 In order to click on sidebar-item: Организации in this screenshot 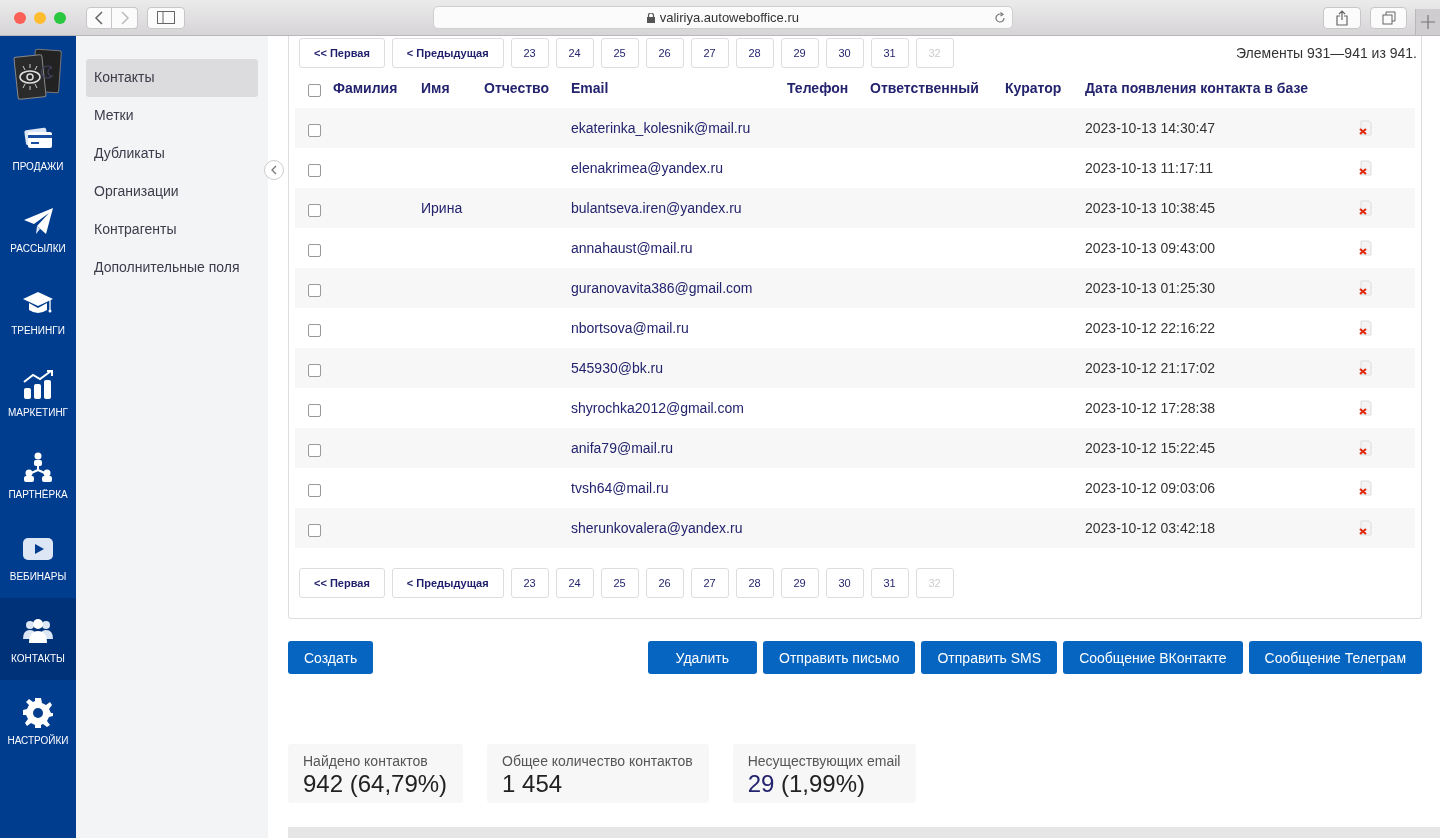, I will do `click(172, 192)`.